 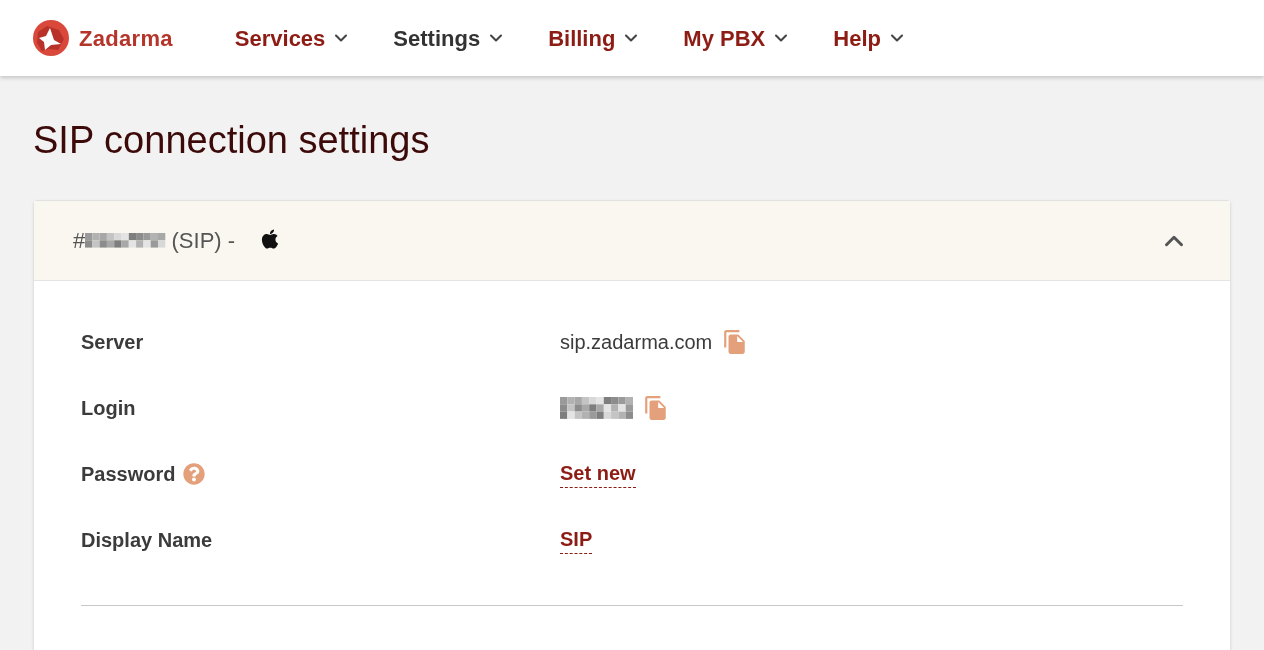 I want to click on field-label: Password, so click(x=128, y=474).